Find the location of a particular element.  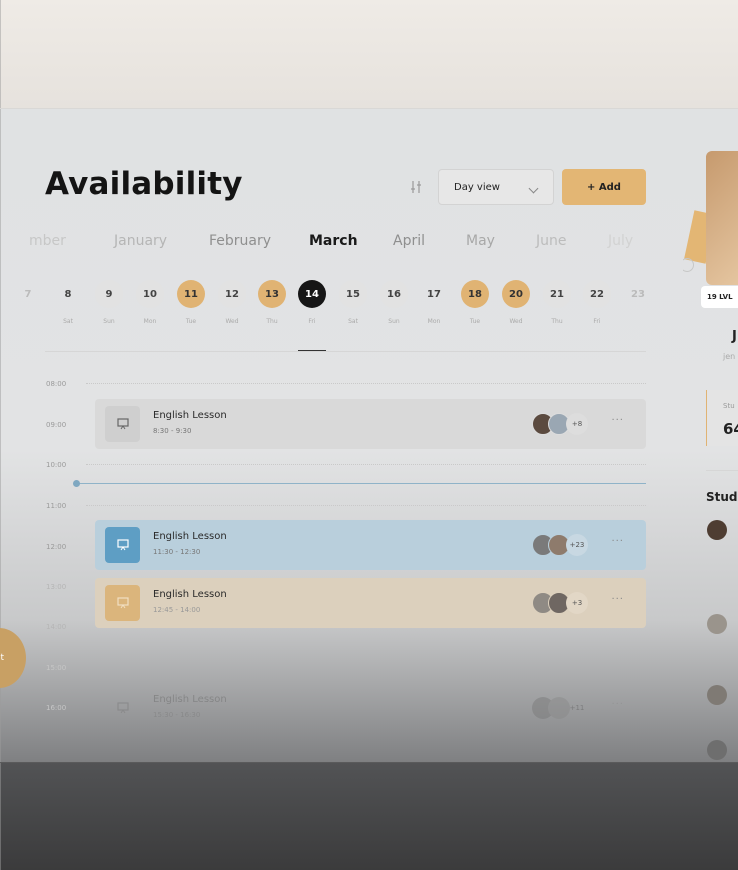

attendee-count: +23 is located at coordinates (577, 545).